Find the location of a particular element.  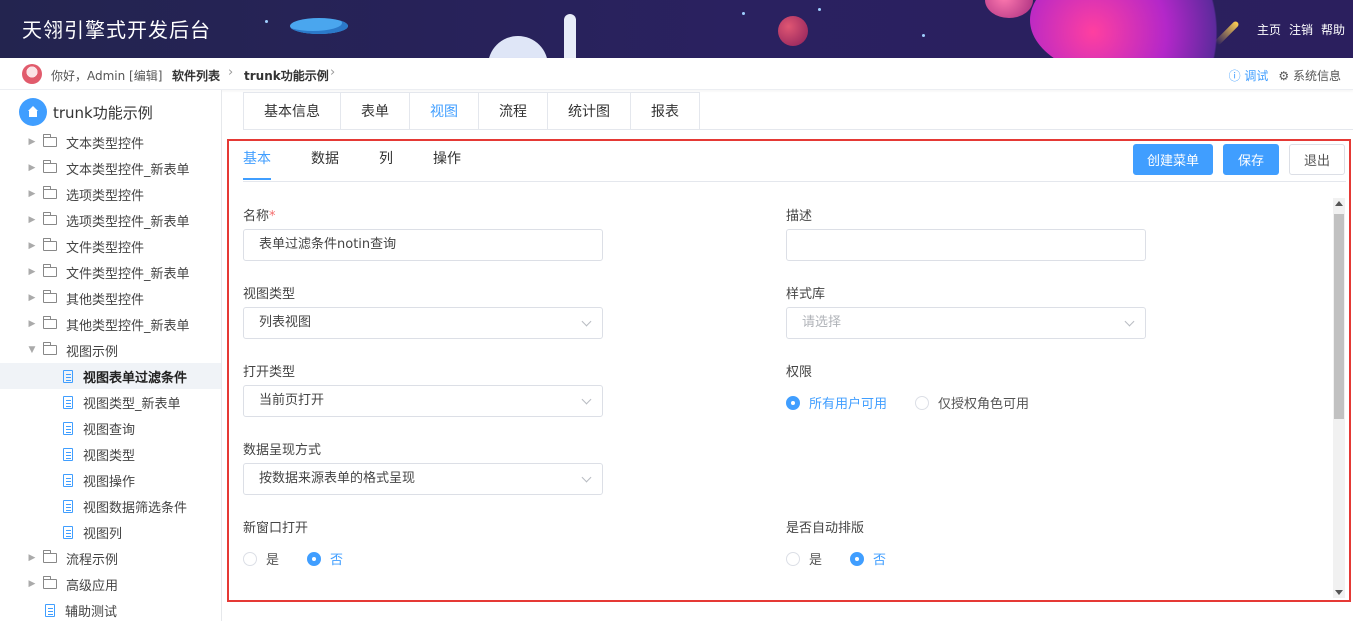

sidebar-item-label: 高级应用 is located at coordinates (92, 586).